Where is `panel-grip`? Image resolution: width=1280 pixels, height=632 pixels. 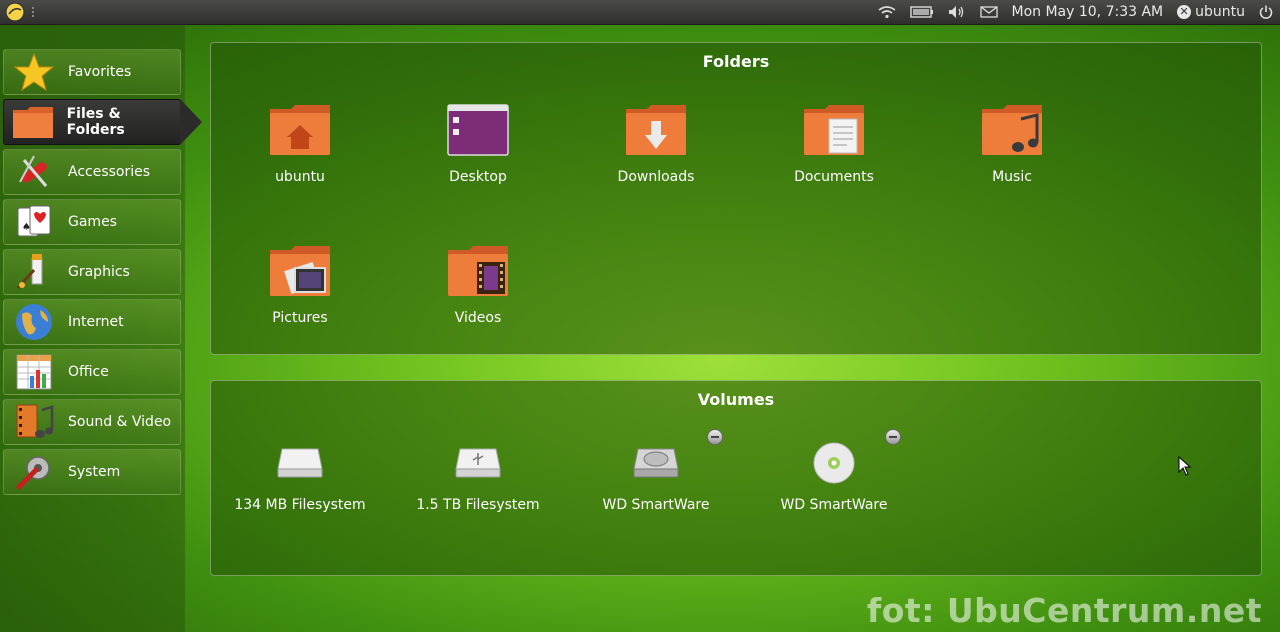 panel-grip is located at coordinates (36, 12).